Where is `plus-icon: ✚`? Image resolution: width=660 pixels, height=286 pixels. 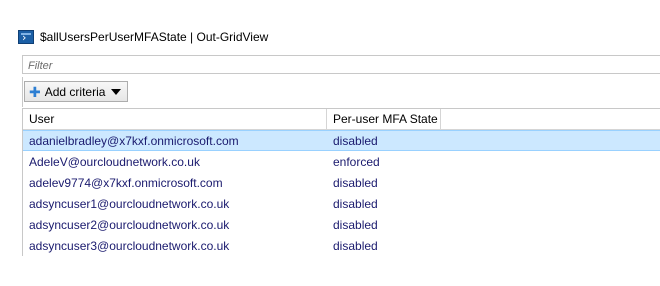
plus-icon: ✚ is located at coordinates (35, 91).